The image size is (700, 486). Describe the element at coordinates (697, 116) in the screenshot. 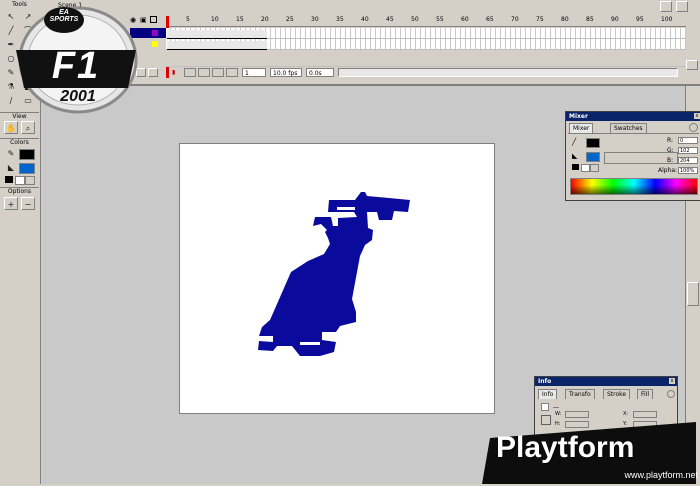

I see `close-icon: x` at that location.